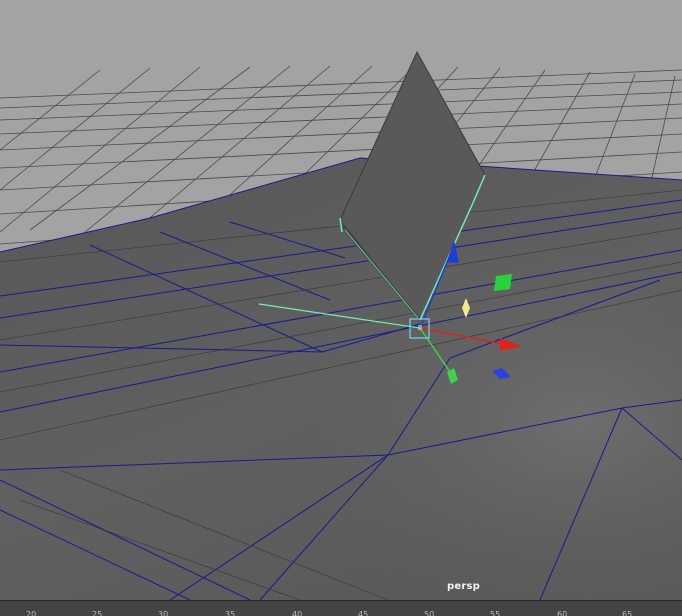  Describe the element at coordinates (230, 613) in the screenshot. I see `timeline-tick: 35` at that location.